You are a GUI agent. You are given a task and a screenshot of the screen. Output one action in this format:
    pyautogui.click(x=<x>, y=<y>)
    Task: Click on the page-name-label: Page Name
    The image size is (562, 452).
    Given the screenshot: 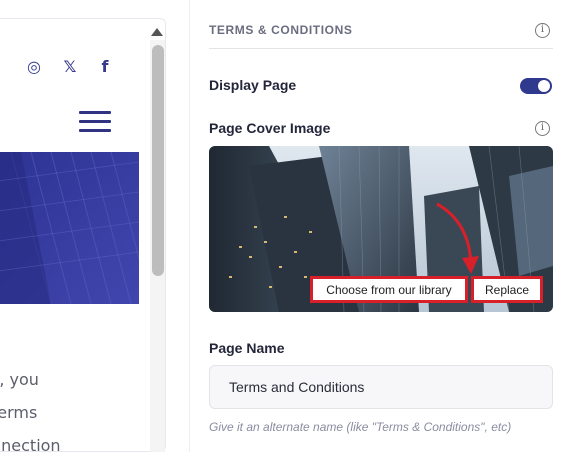 What is the action you would take?
    pyautogui.click(x=247, y=348)
    